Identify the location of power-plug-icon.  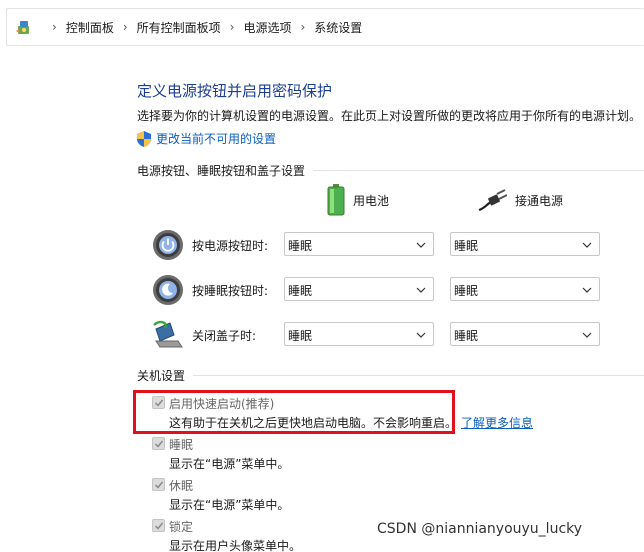
(492, 200).